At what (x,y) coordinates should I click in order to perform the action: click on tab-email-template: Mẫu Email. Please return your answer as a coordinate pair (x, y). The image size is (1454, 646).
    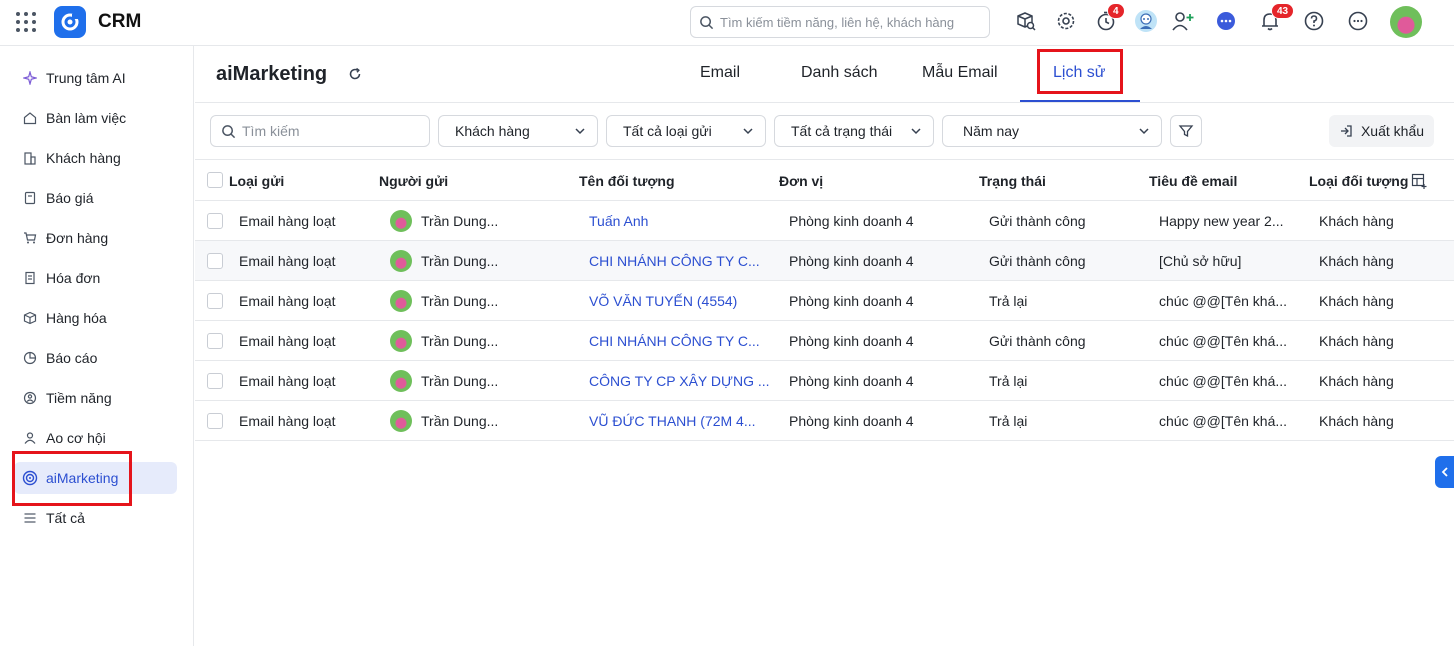
    Looking at the image, I should click on (960, 73).